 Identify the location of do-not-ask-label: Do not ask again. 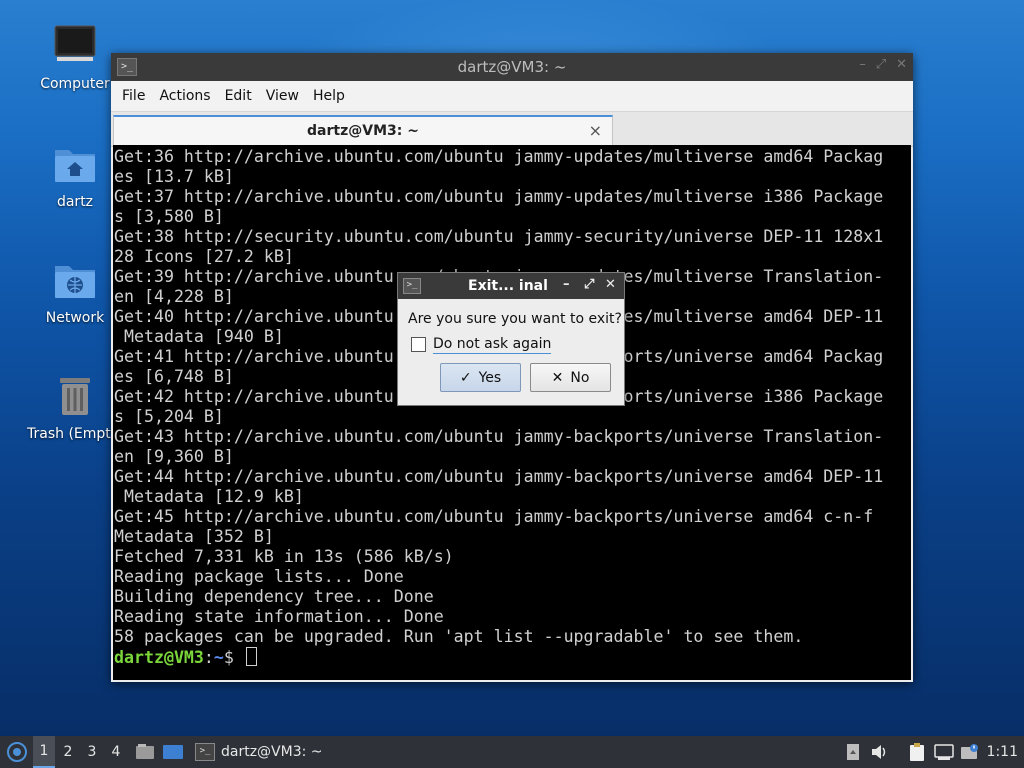
(492, 345).